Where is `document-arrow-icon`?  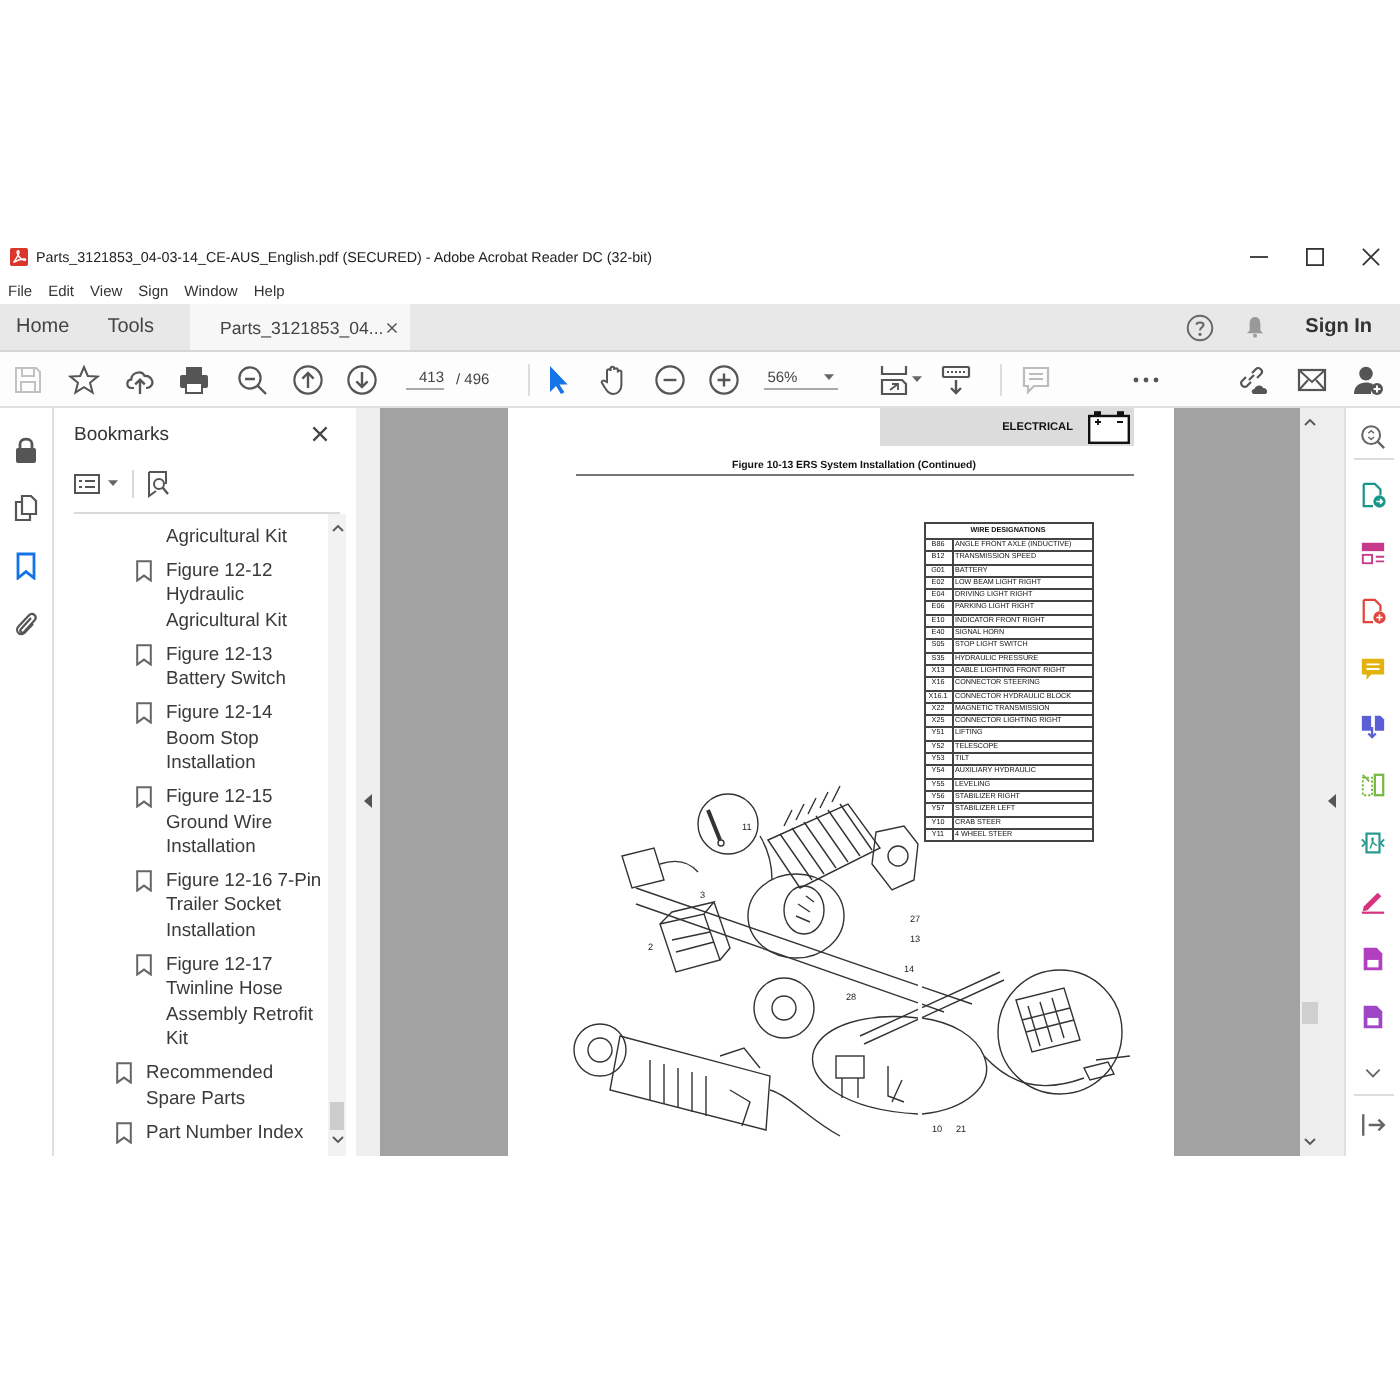
document-arrow-icon is located at coordinates (1373, 495).